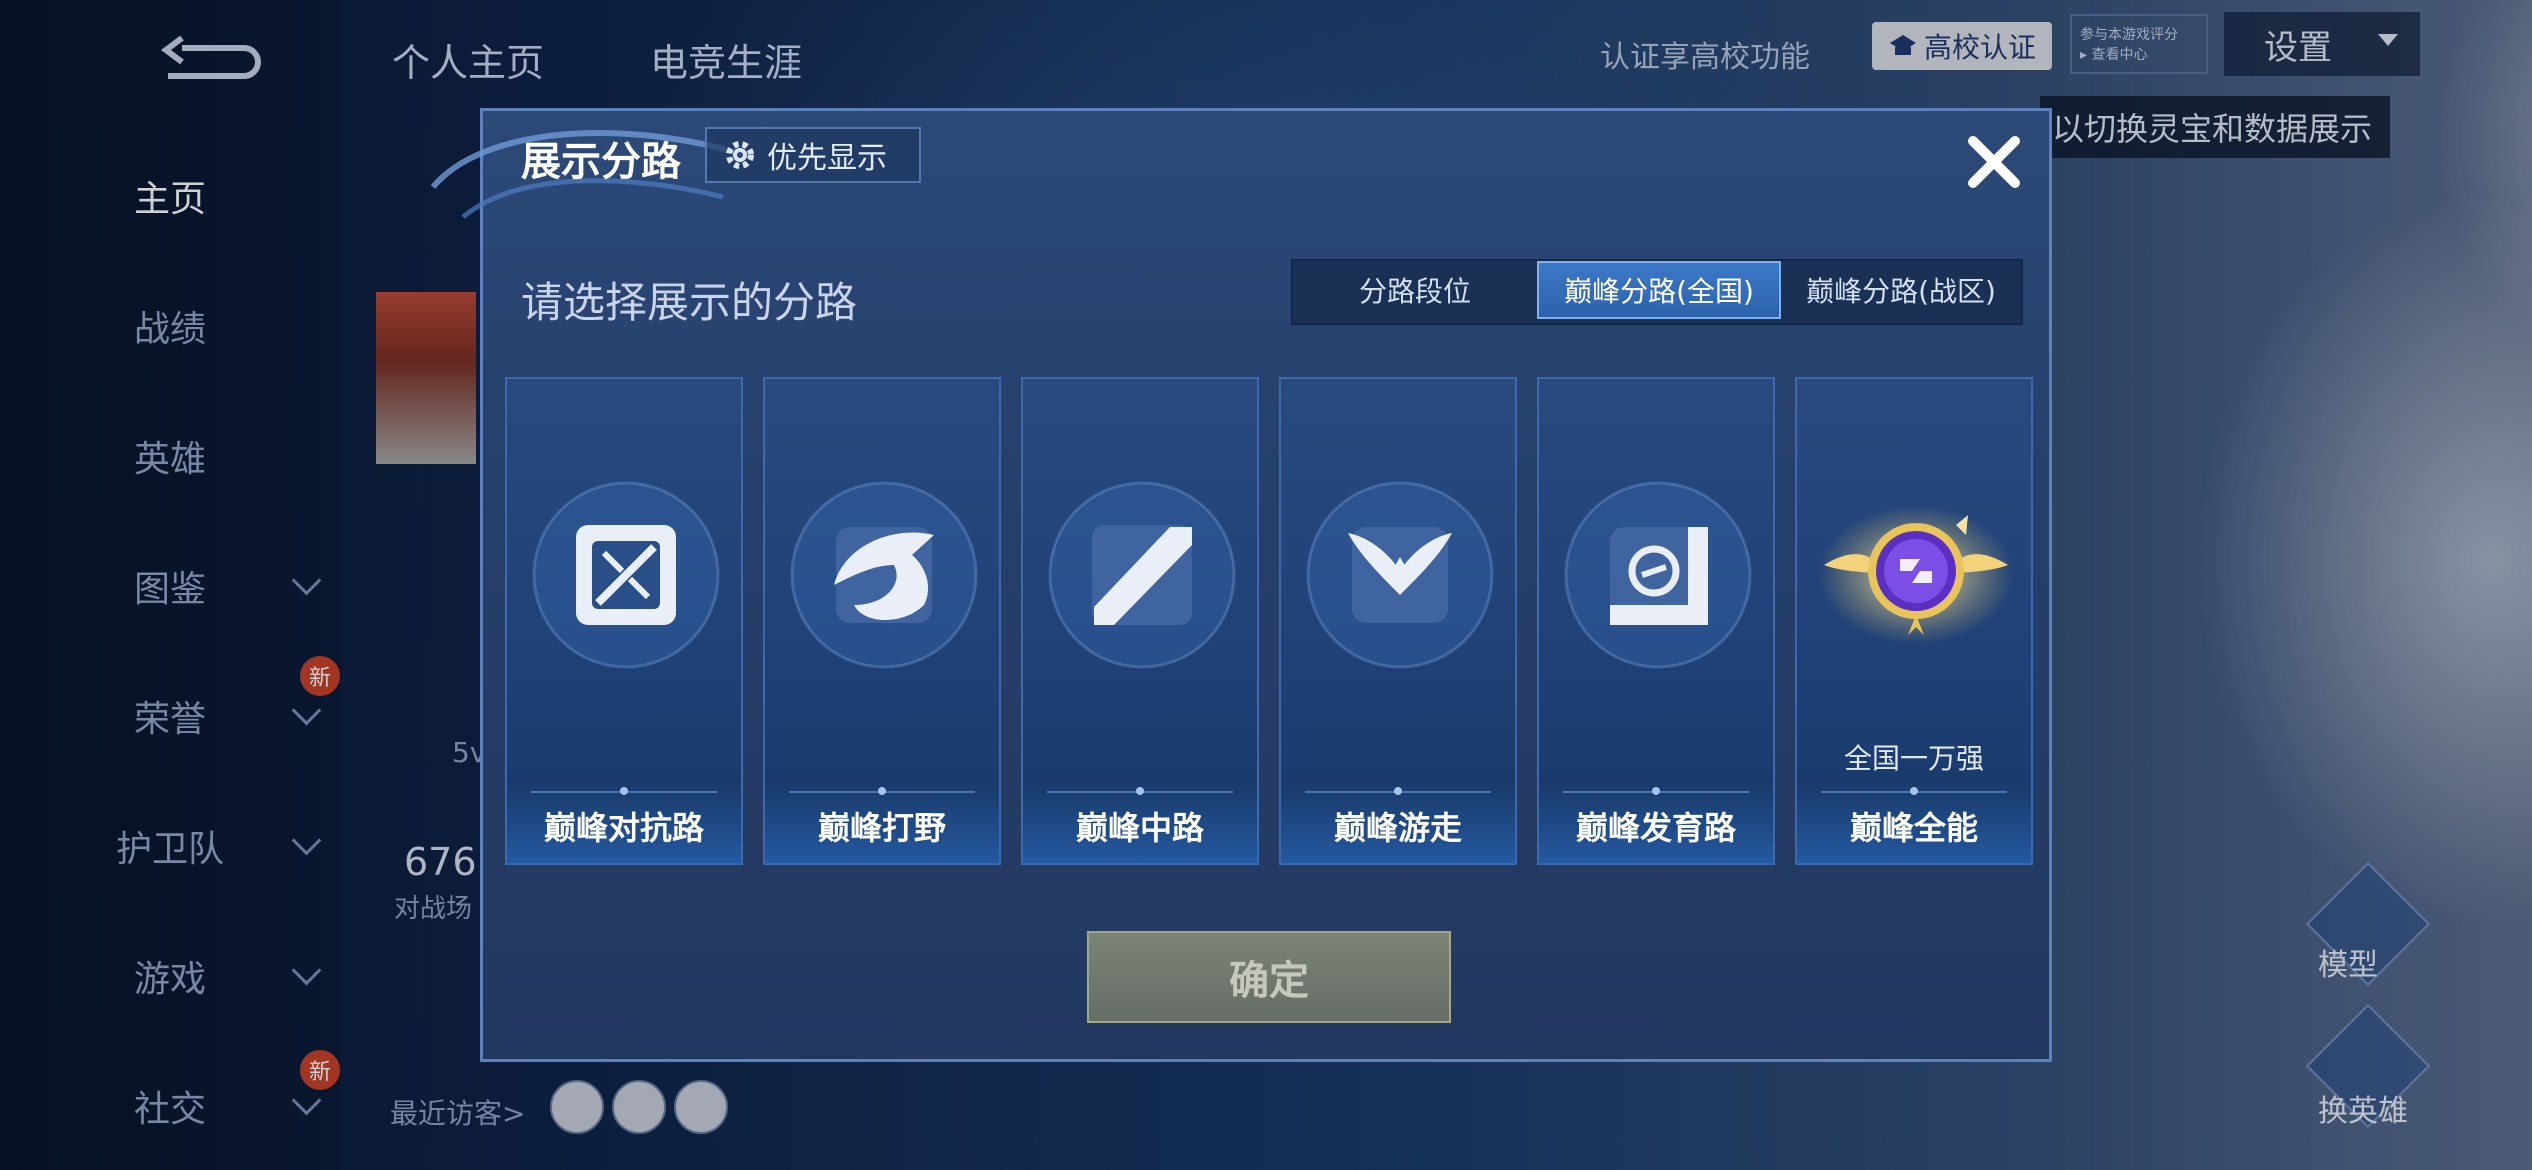 The image size is (2532, 1170). Describe the element at coordinates (1901, 290) in the screenshot. I see `tab-peak-region: 巅峰分路(战区)` at that location.